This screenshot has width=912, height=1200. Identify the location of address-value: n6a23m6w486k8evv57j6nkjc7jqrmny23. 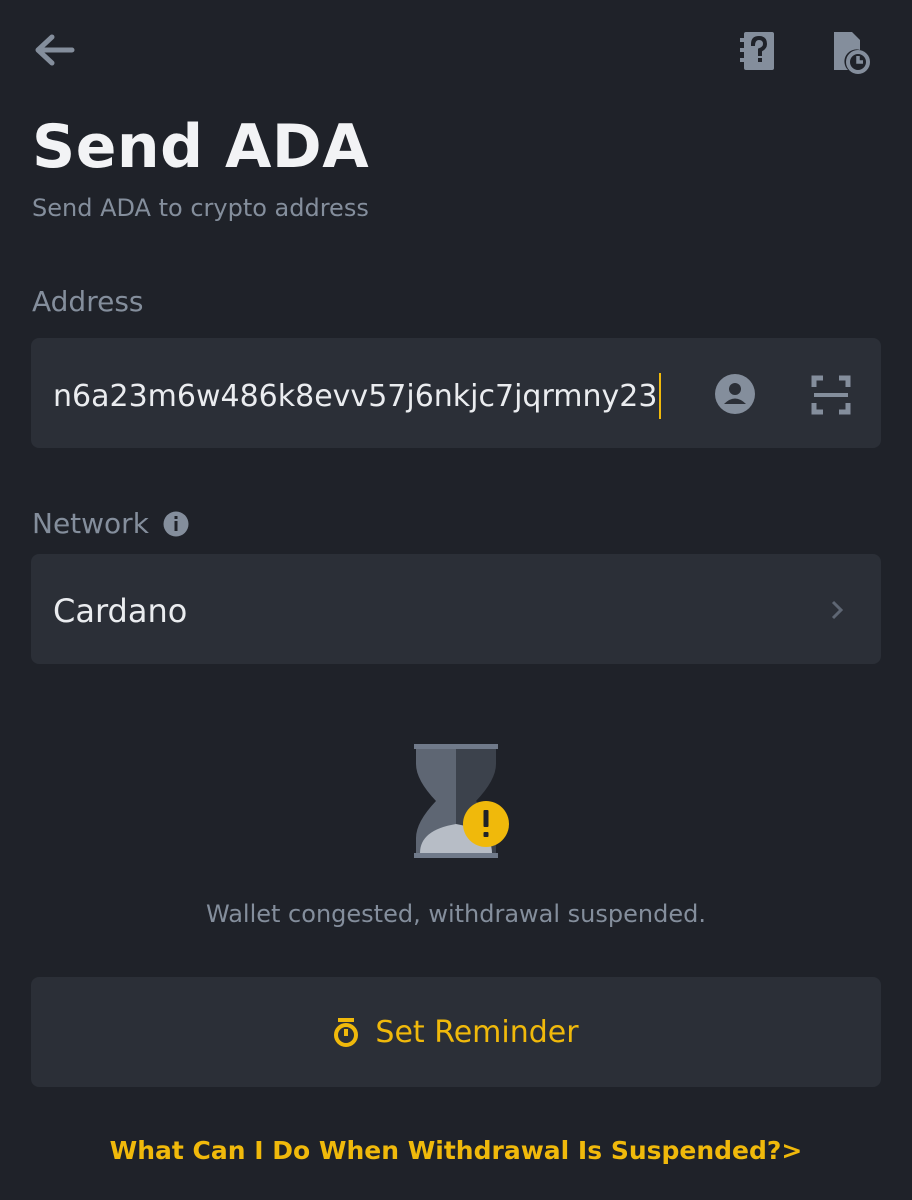
(355, 396).